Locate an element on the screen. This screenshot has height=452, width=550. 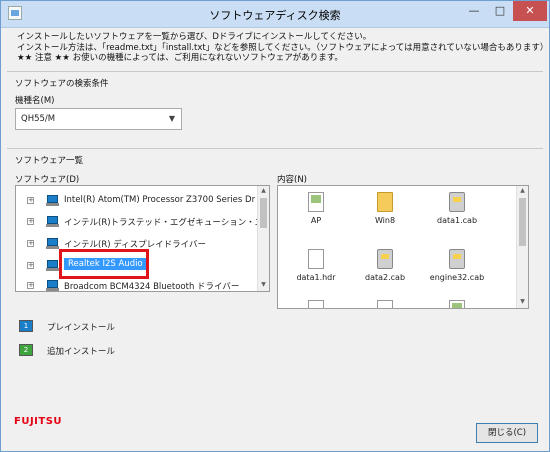
file-item: data2.cab is located at coordinates (385, 265).